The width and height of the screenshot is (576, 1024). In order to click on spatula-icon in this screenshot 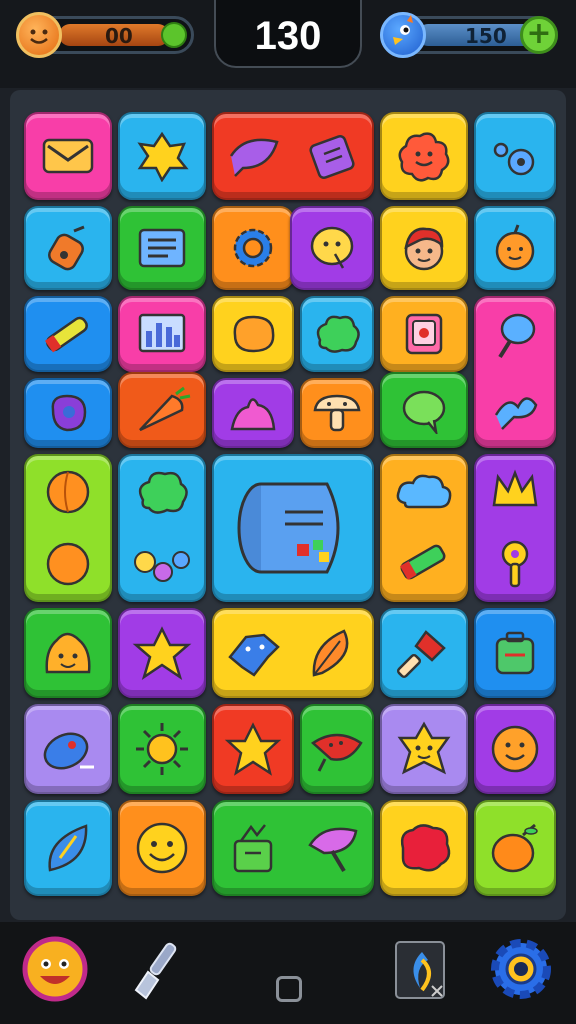, I will do `click(158, 970)`.